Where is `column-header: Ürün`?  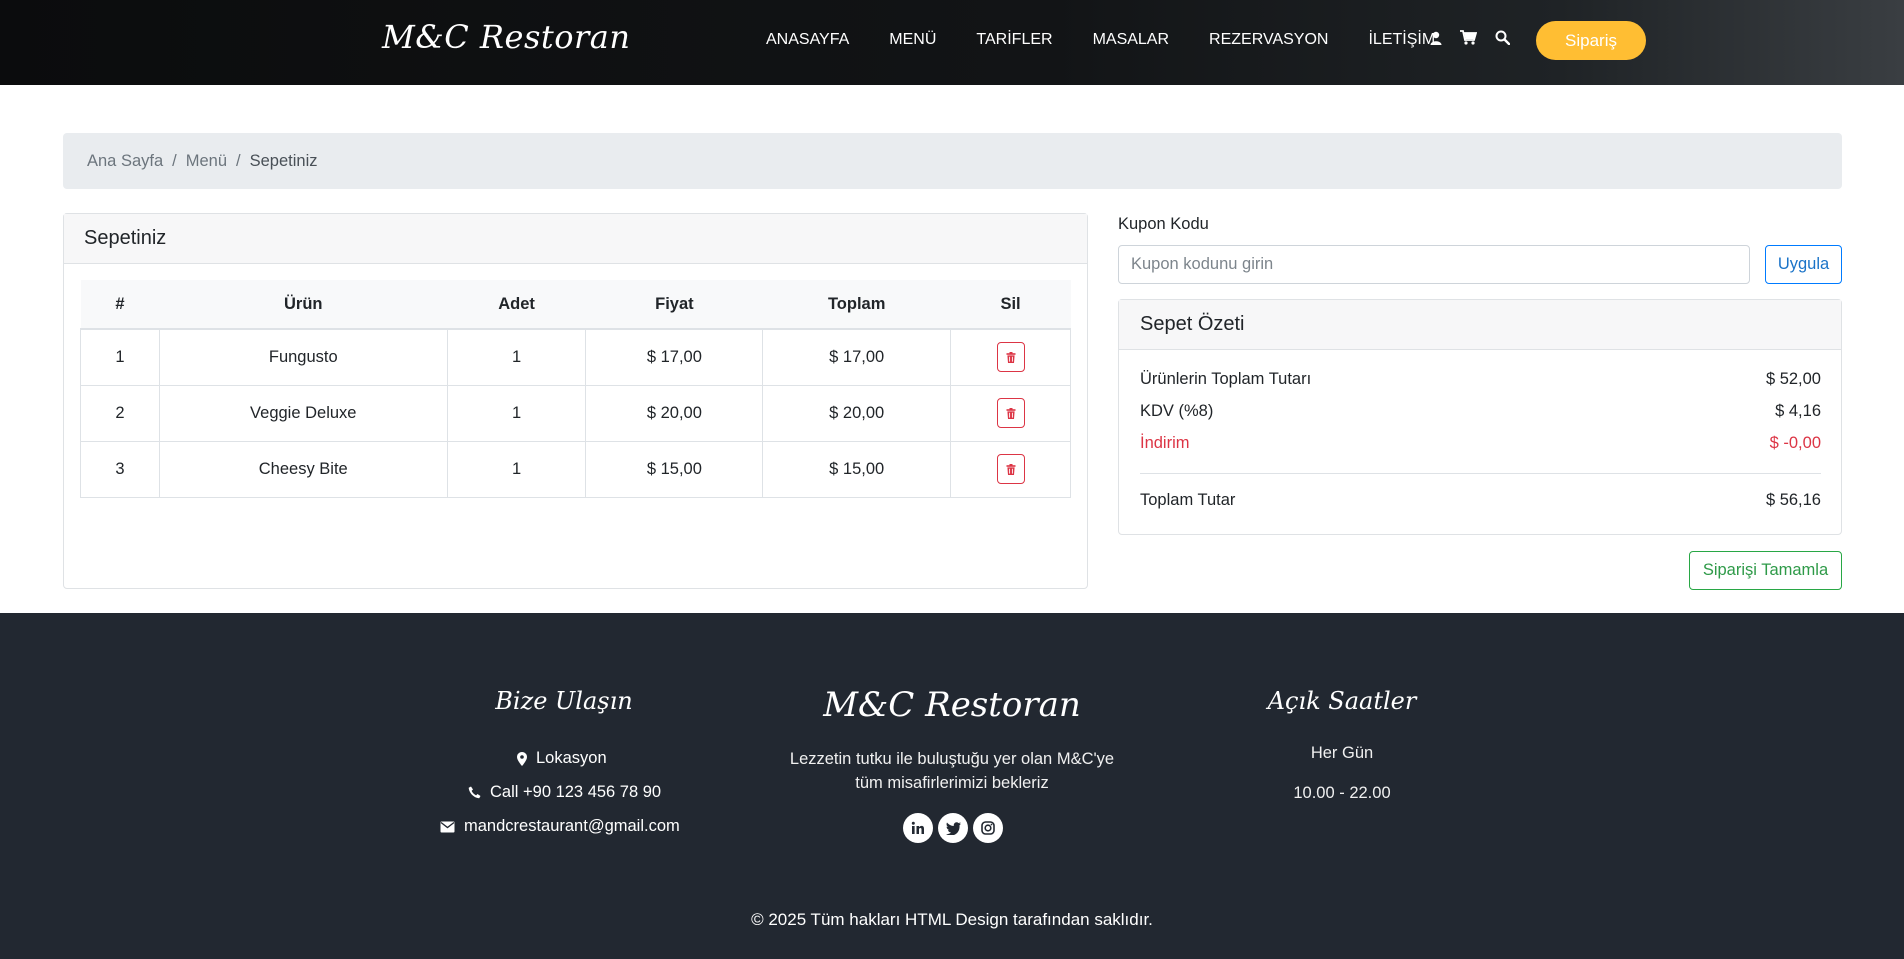
column-header: Ürün is located at coordinates (303, 305).